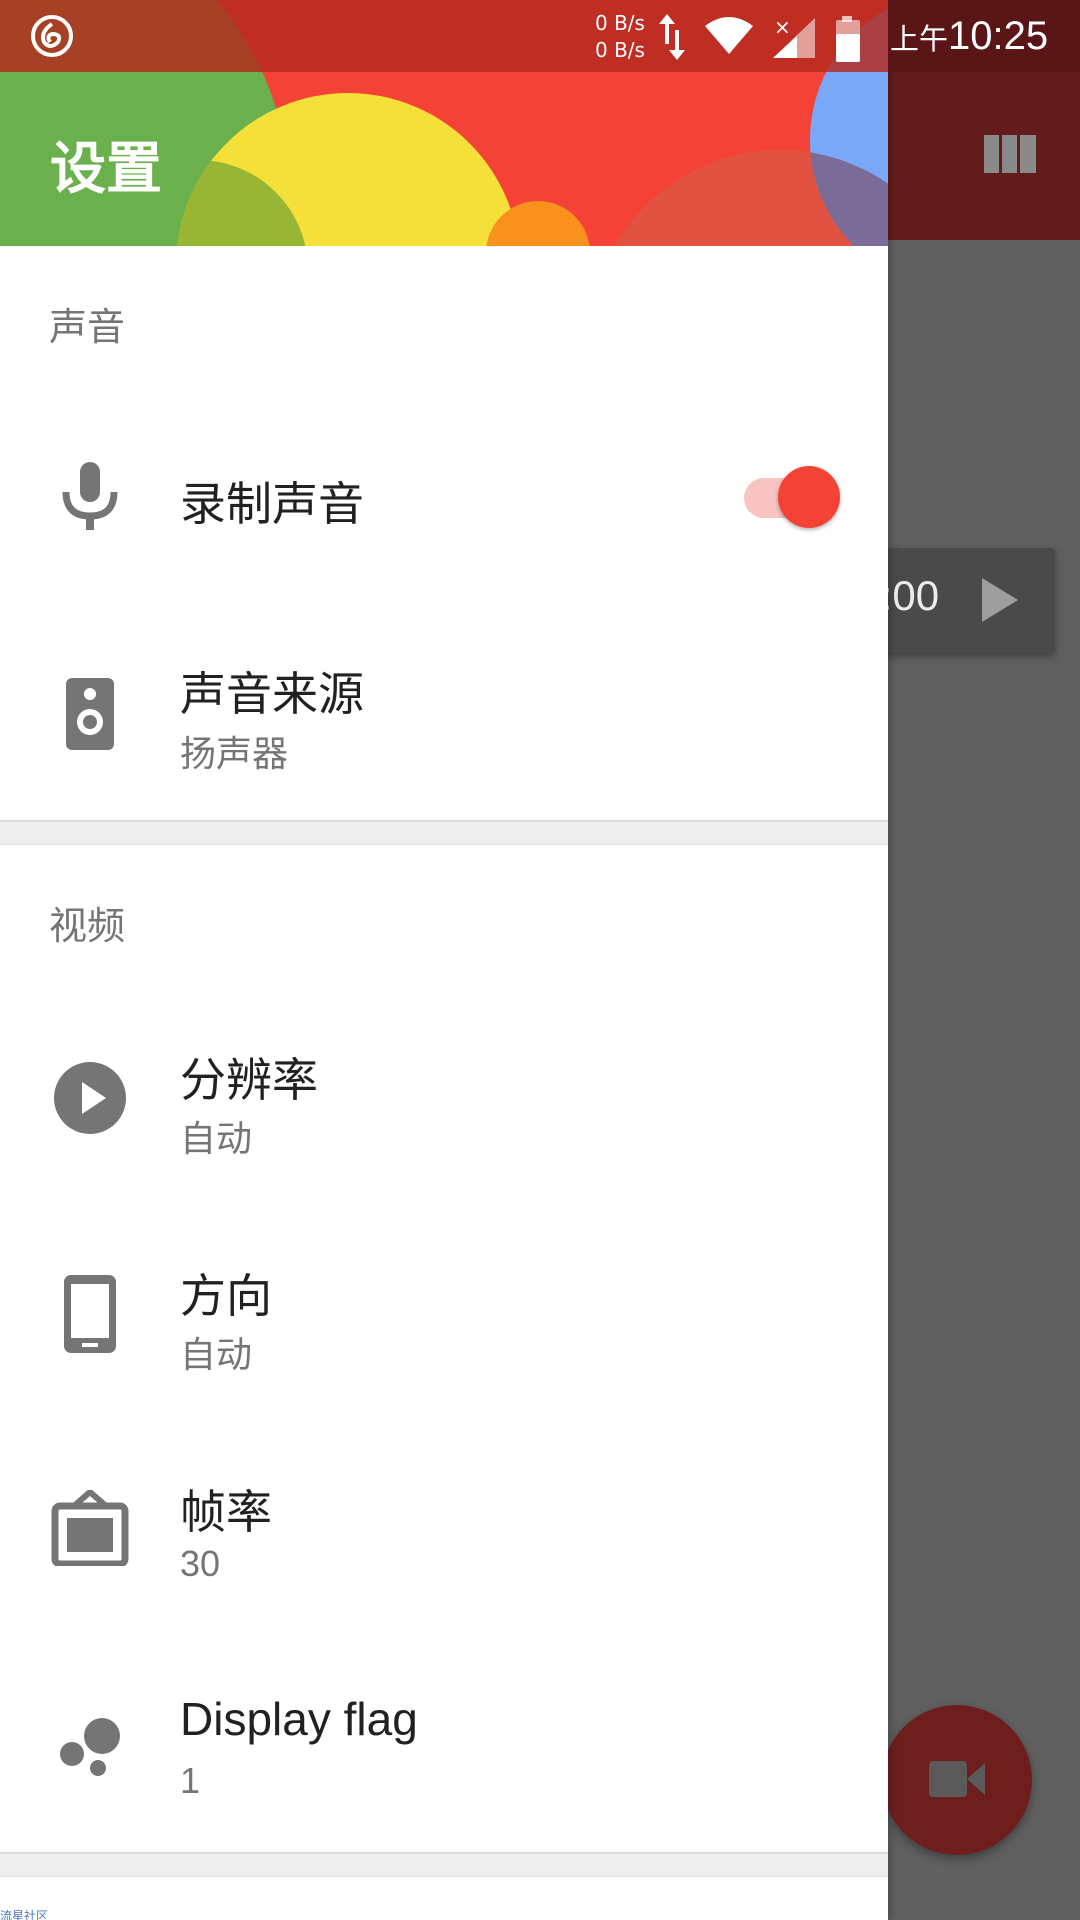 This screenshot has height=1920, width=1080. I want to click on clock-ampm: 上午, so click(919, 39).